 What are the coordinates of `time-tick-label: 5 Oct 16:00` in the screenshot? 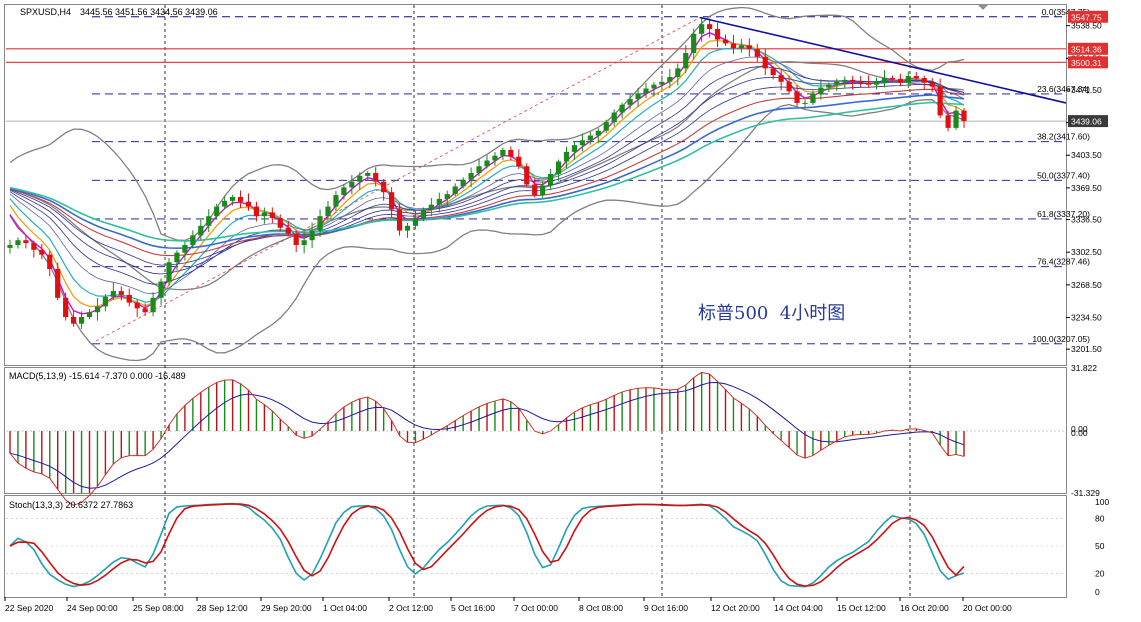 It's located at (473, 608).